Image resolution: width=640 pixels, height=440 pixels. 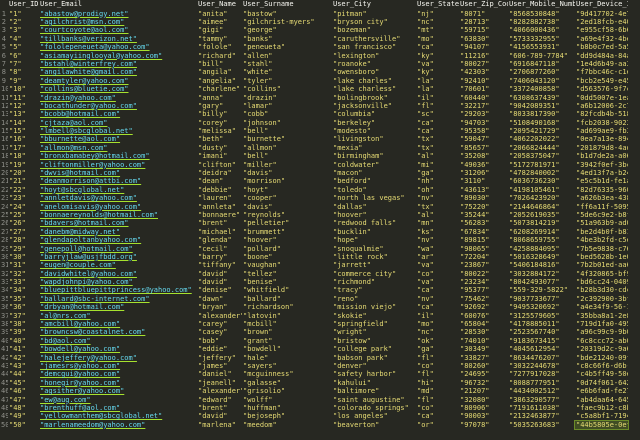 What do you see at coordinates (437, 391) in the screenshot?
I see `user-state-cell: "md"` at bounding box center [437, 391].